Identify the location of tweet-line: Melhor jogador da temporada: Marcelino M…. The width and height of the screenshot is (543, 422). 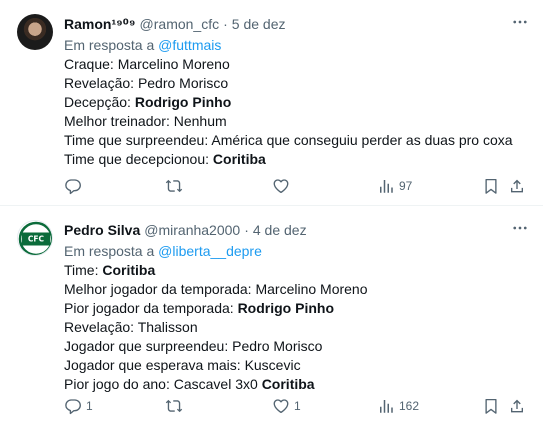
(298, 289).